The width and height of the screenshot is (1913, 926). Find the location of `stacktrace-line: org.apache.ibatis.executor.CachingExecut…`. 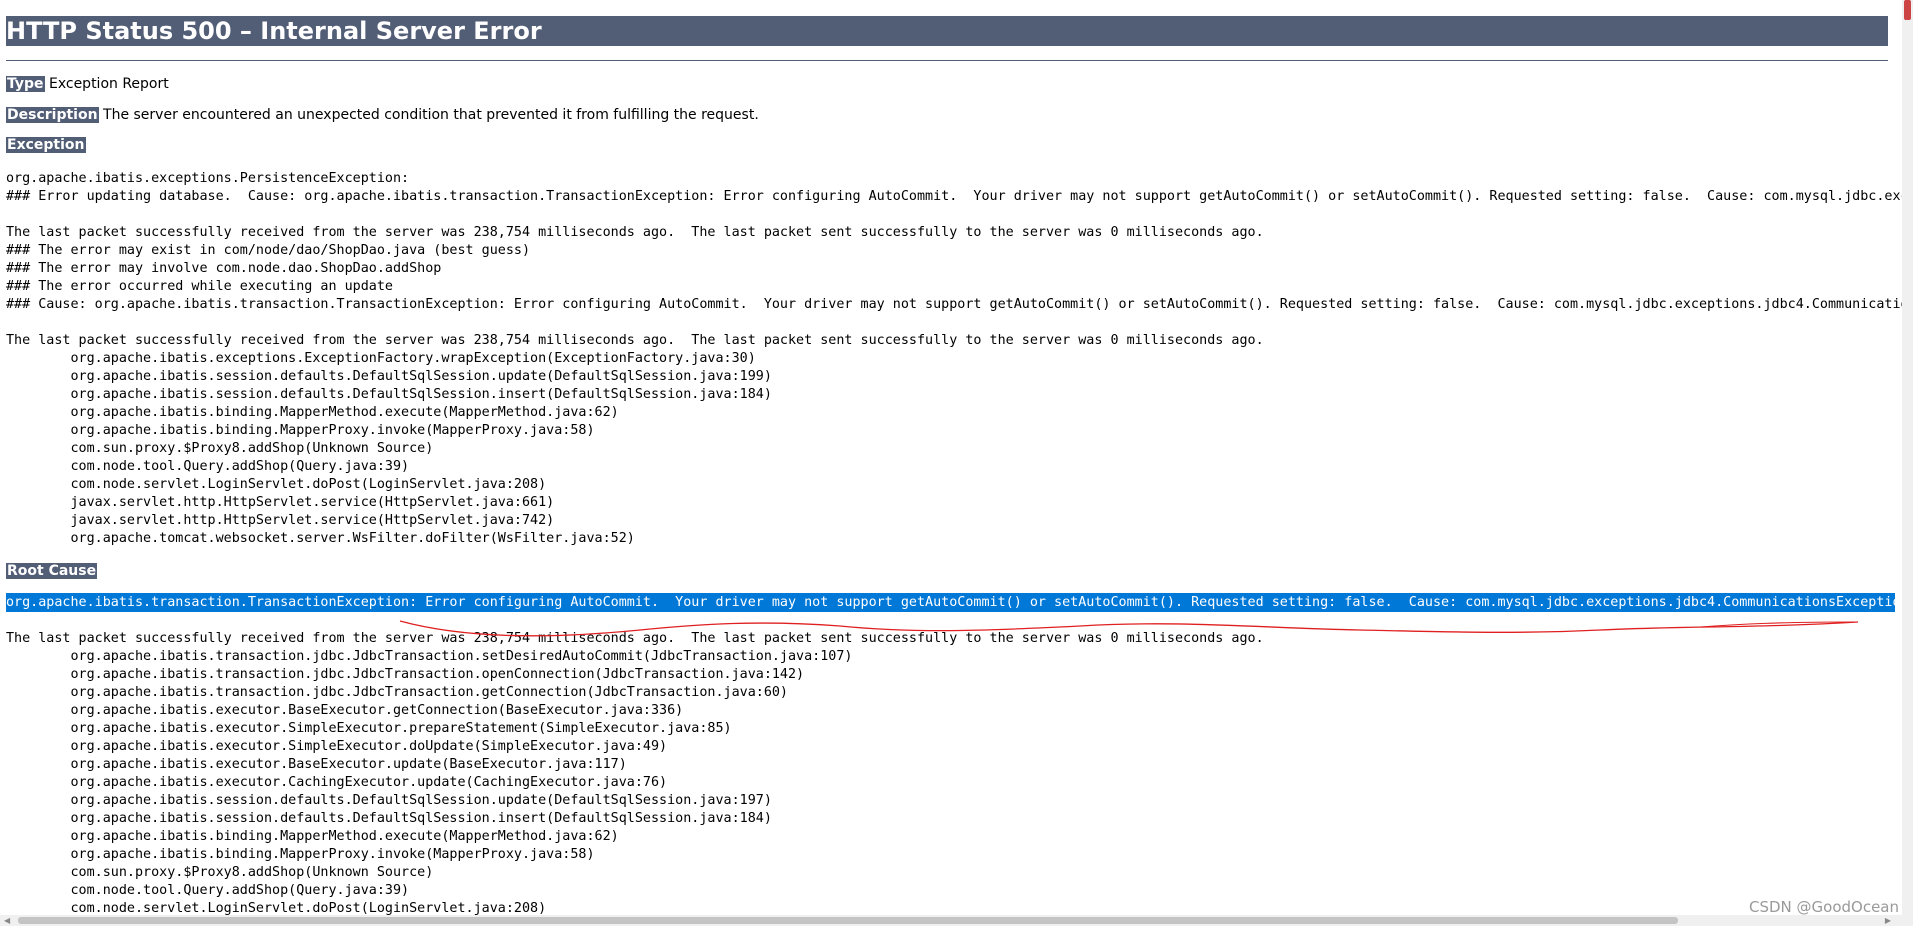

stacktrace-line: org.apache.ibatis.executor.CachingExecut… is located at coordinates (337, 782).